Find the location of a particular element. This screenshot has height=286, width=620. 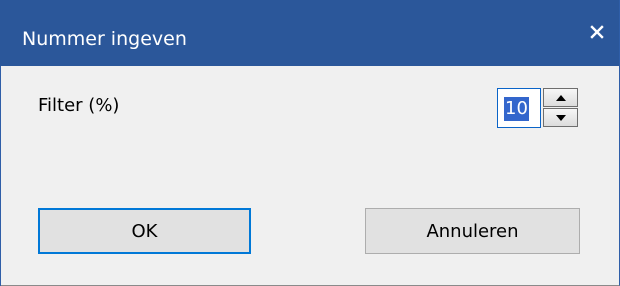

cancel-button-label: Annuleren is located at coordinates (472, 231).